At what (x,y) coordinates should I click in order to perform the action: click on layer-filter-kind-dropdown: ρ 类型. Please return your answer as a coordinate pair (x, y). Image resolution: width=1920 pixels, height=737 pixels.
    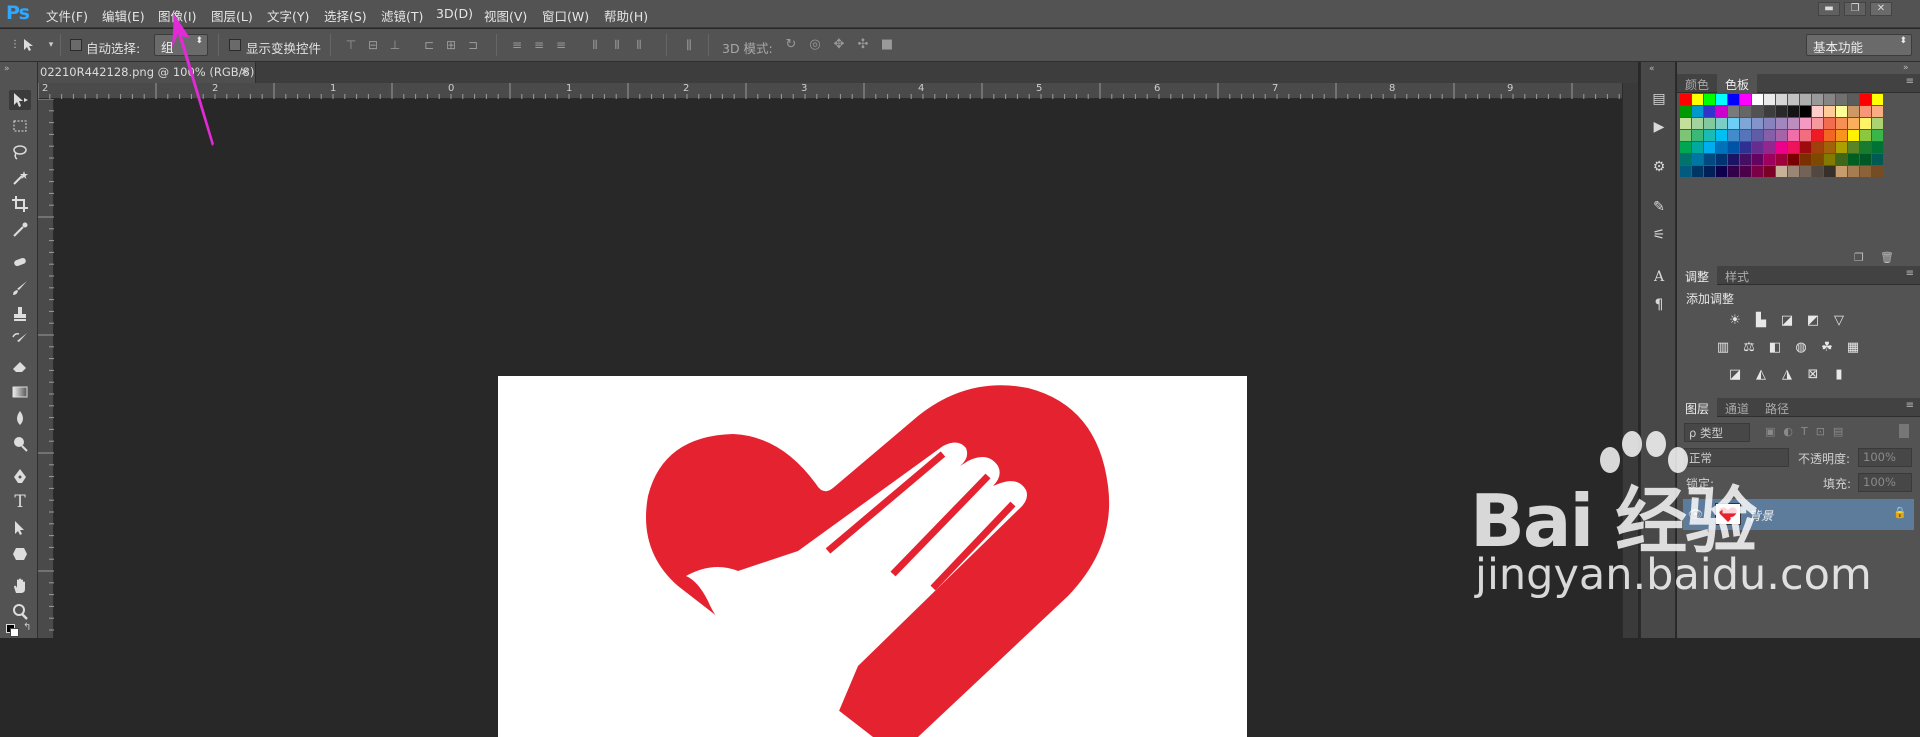
    Looking at the image, I should click on (1717, 432).